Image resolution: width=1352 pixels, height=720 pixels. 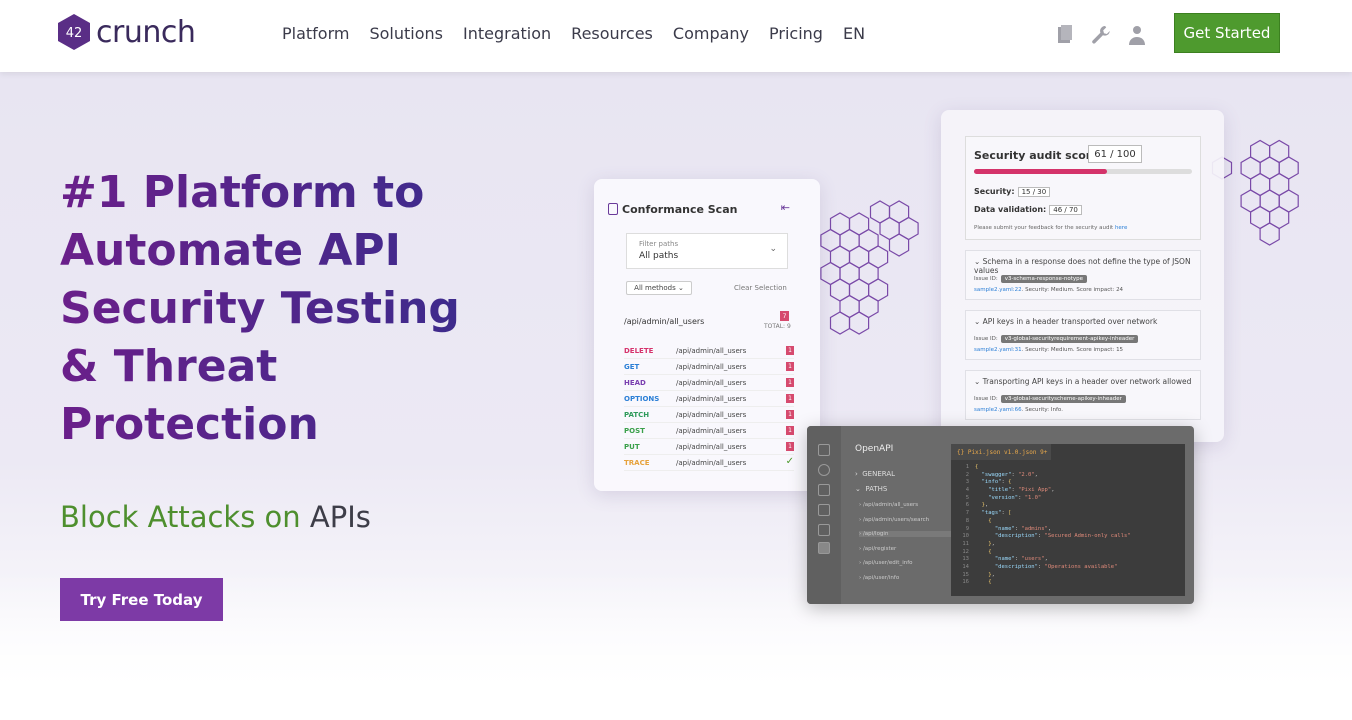 I want to click on get-started-button: Get Started, so click(x=1227, y=33).